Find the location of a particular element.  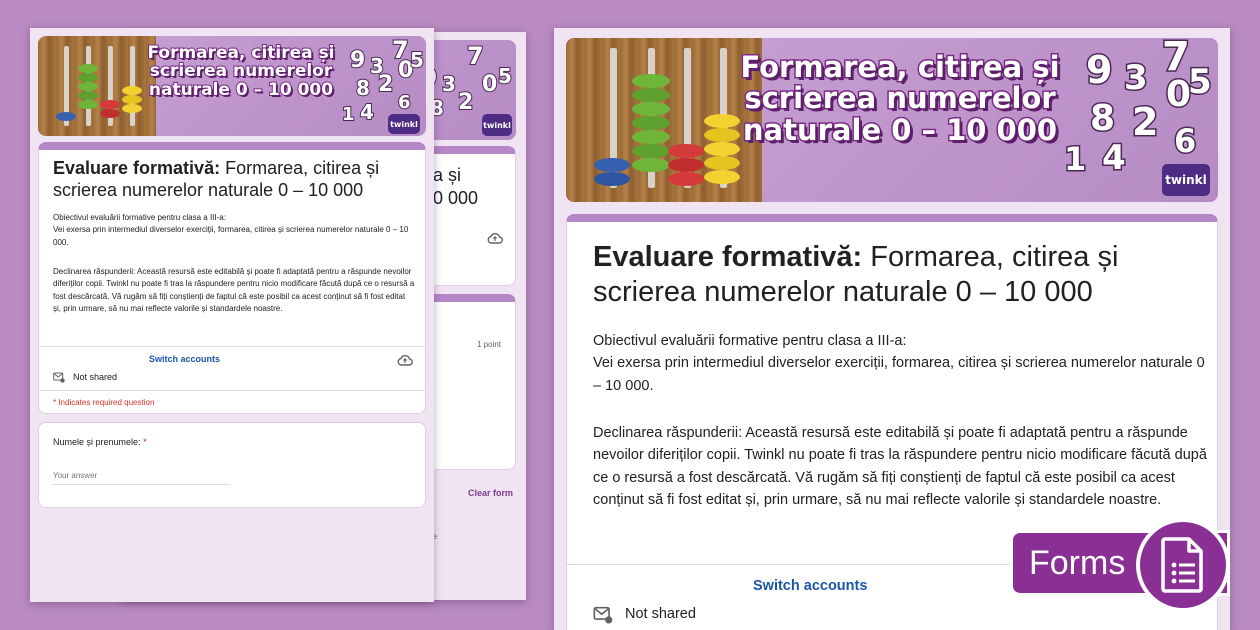

question-label: Numele și prenumele: * is located at coordinates (100, 442).